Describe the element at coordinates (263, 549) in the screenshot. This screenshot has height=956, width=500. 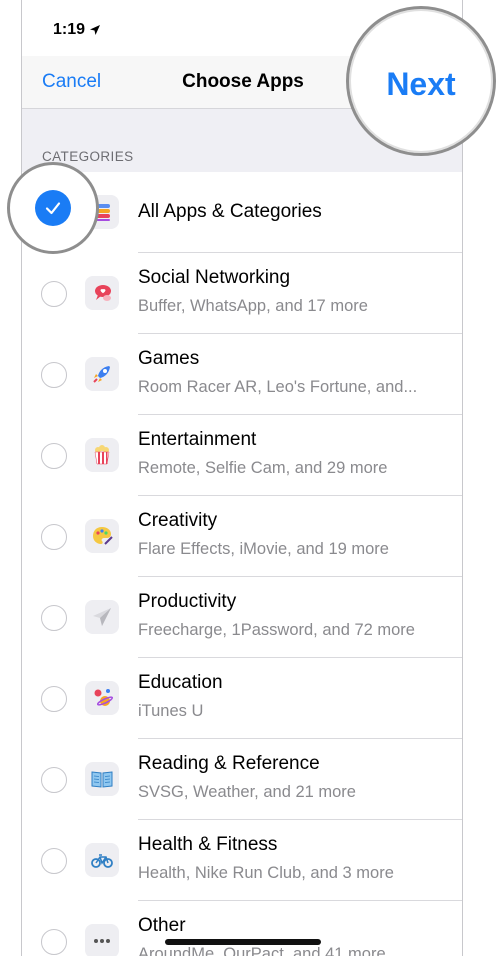
I see `category-subtitle: Flare Effects, iMovie, and 19 more` at that location.